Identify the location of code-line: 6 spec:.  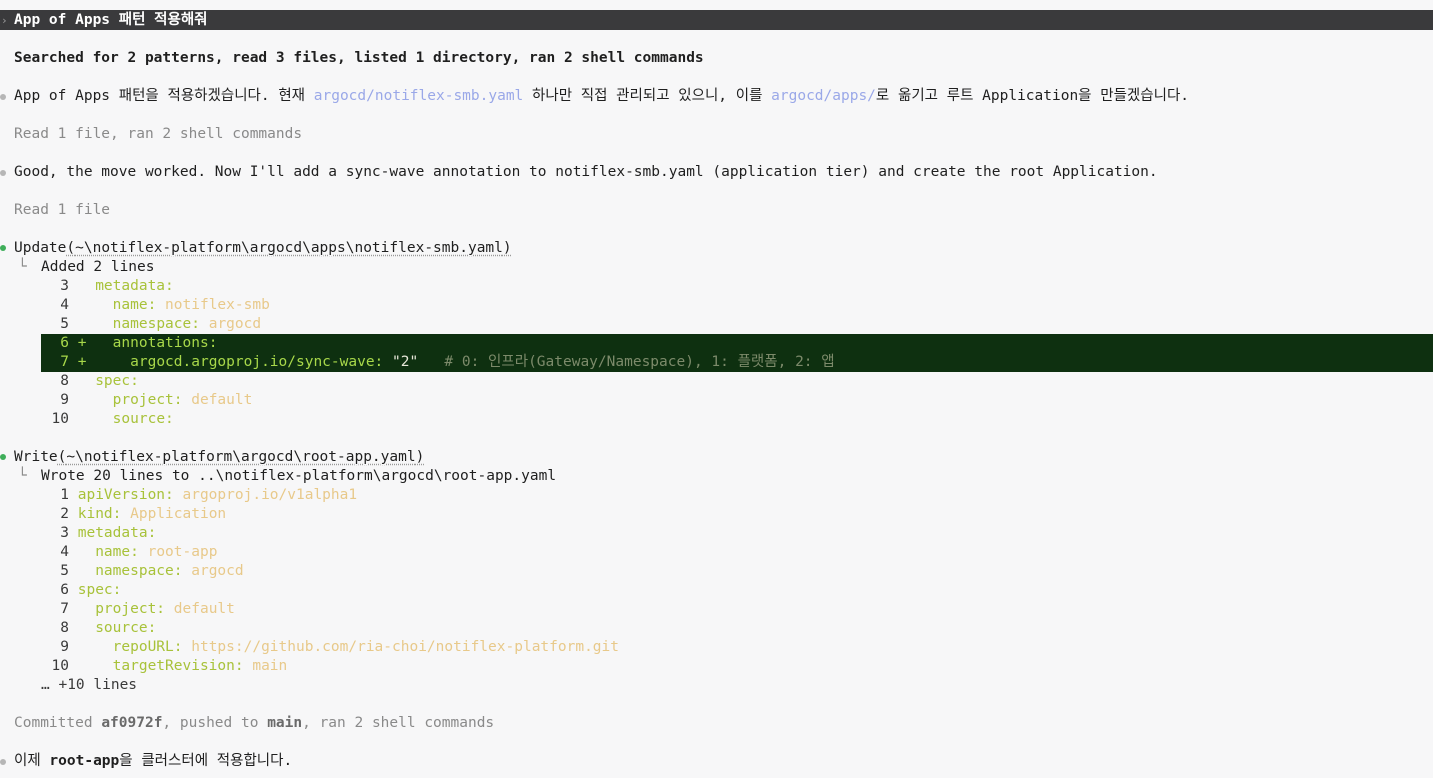
(81, 590).